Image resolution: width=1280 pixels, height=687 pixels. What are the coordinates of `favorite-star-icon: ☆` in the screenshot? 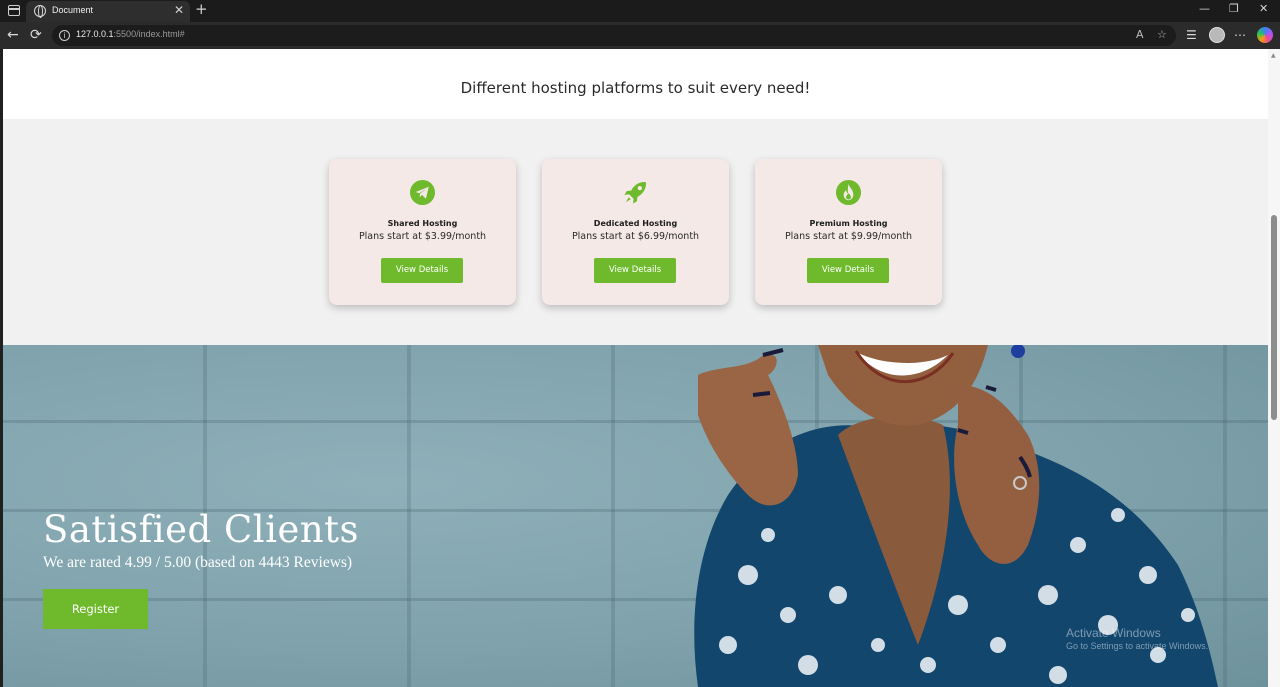 It's located at (1162, 34).